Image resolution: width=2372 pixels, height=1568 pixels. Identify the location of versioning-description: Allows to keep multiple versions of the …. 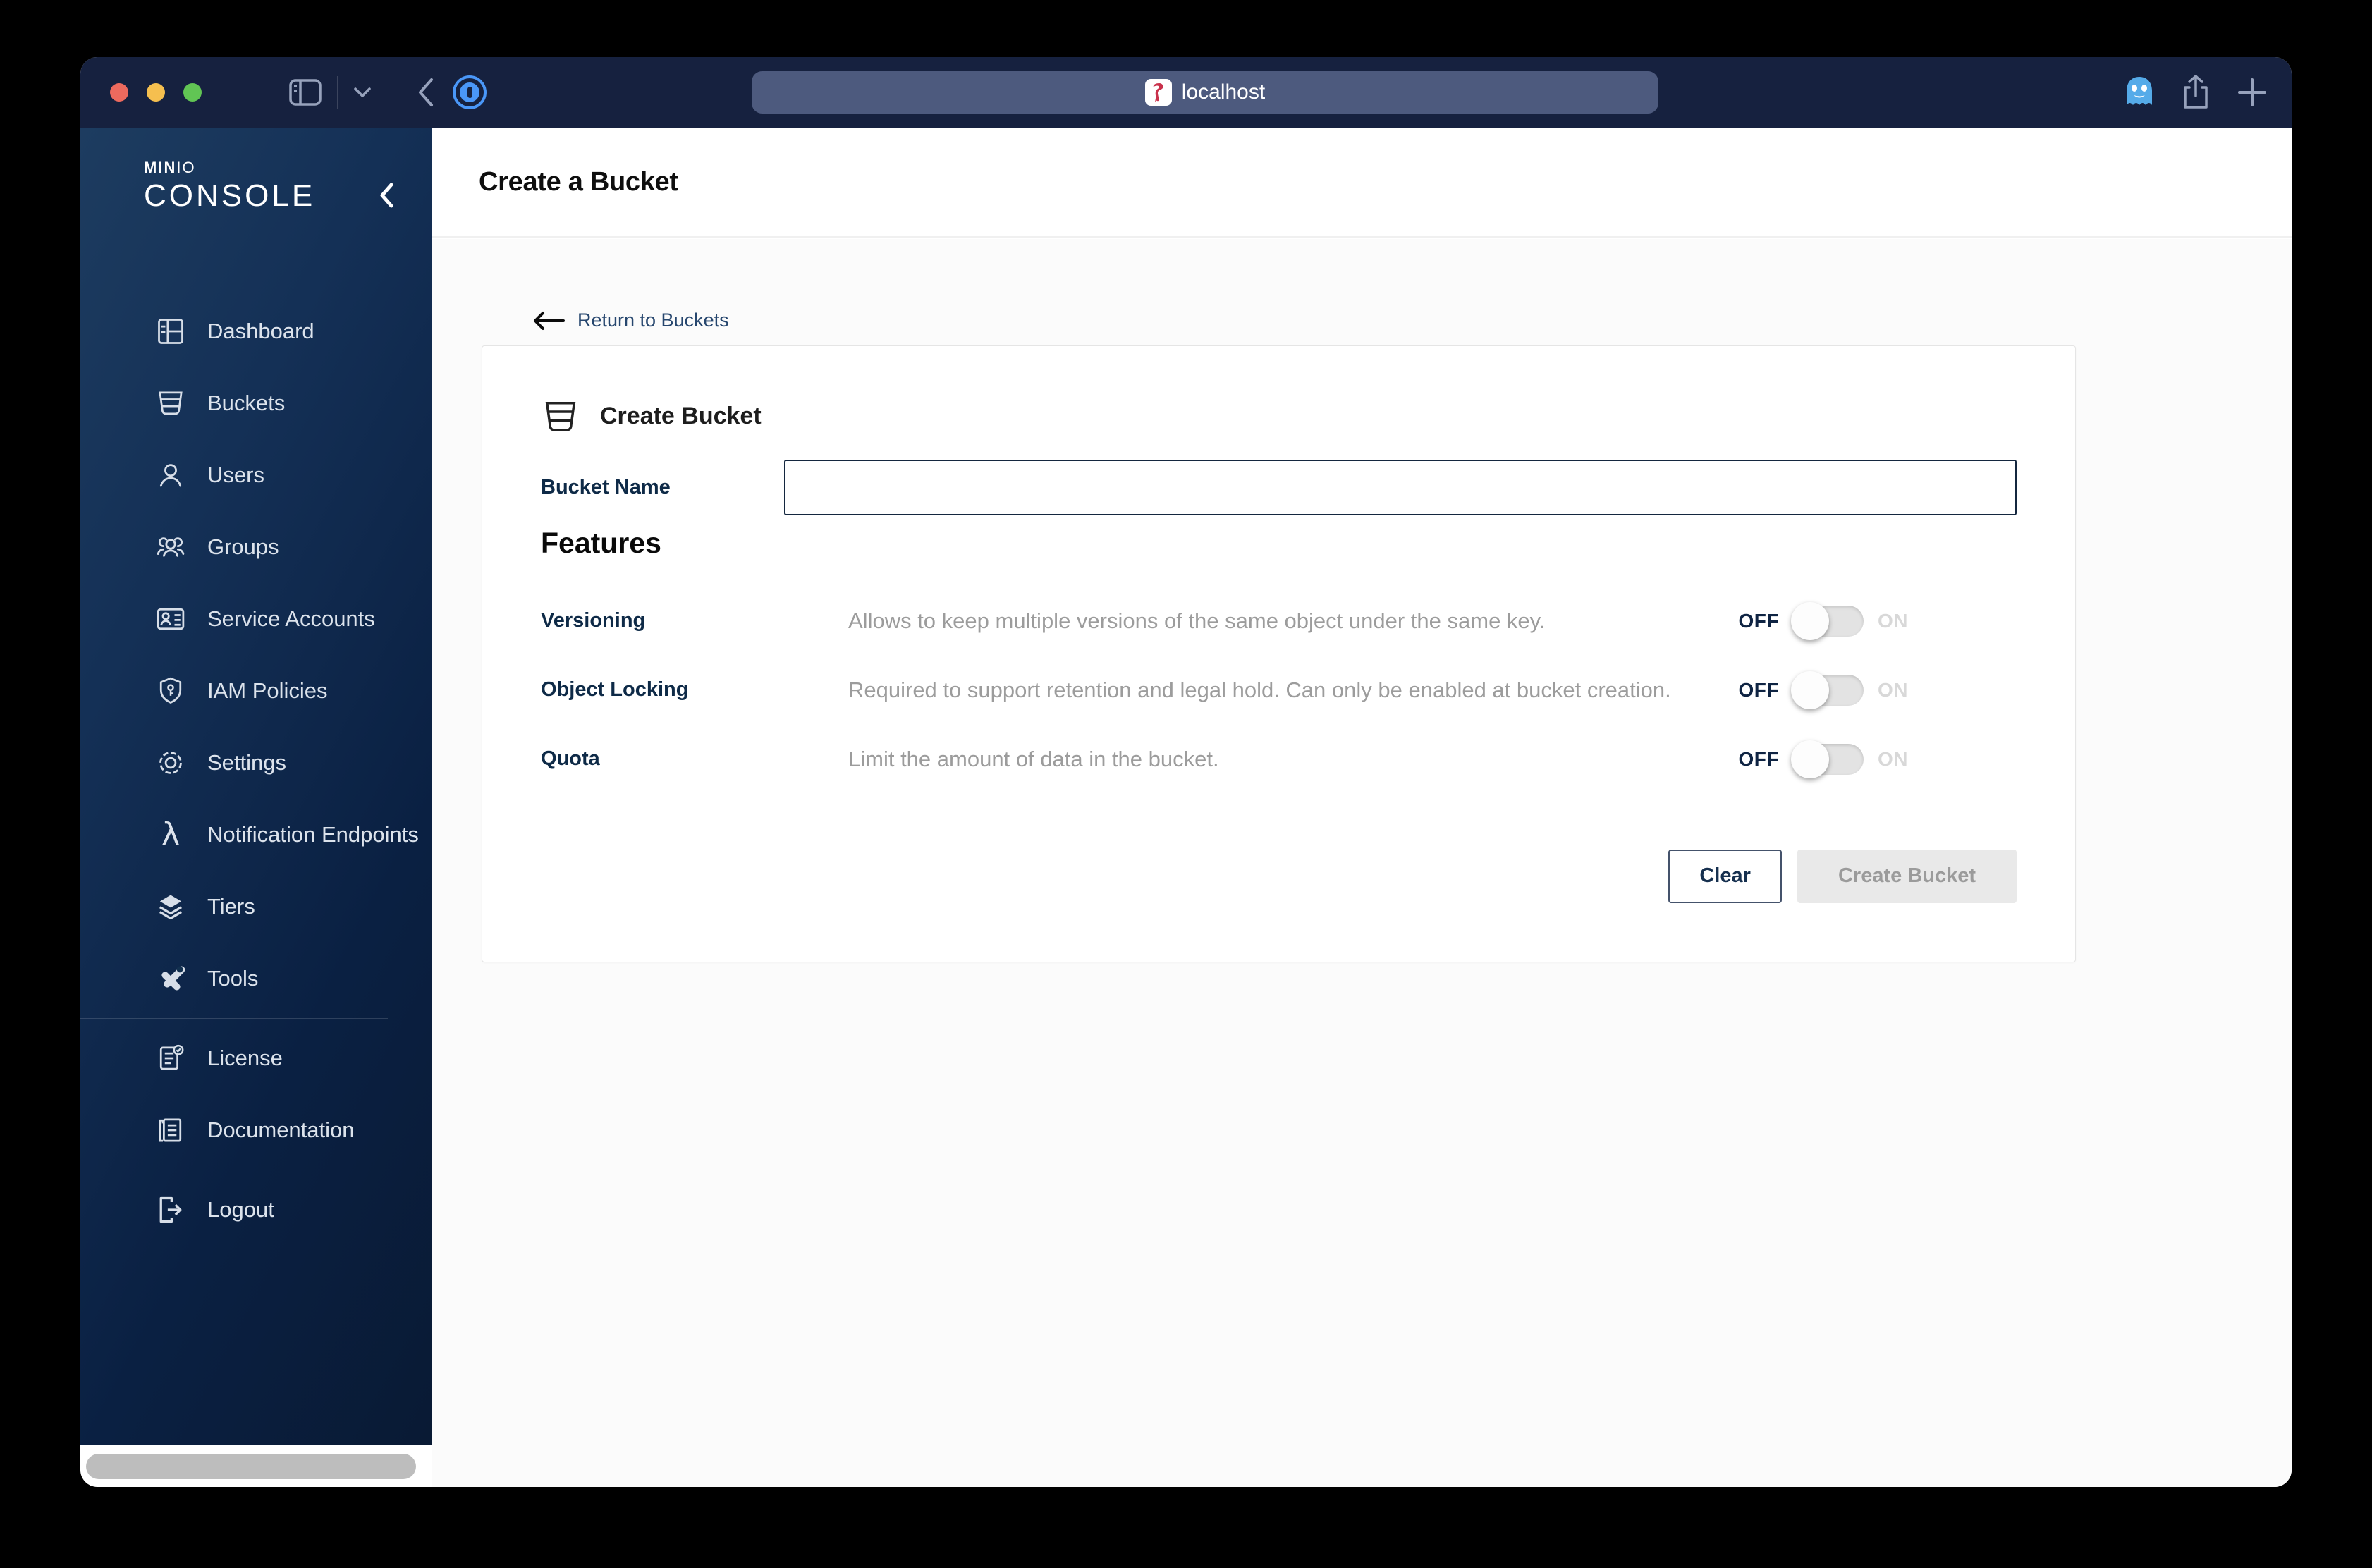
(1197, 620).